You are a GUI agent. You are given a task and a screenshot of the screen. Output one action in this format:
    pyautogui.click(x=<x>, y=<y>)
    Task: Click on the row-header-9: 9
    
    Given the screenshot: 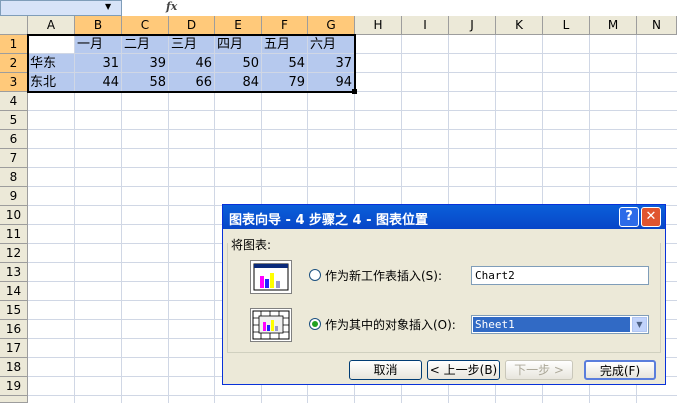 What is the action you would take?
    pyautogui.click(x=14, y=196)
    